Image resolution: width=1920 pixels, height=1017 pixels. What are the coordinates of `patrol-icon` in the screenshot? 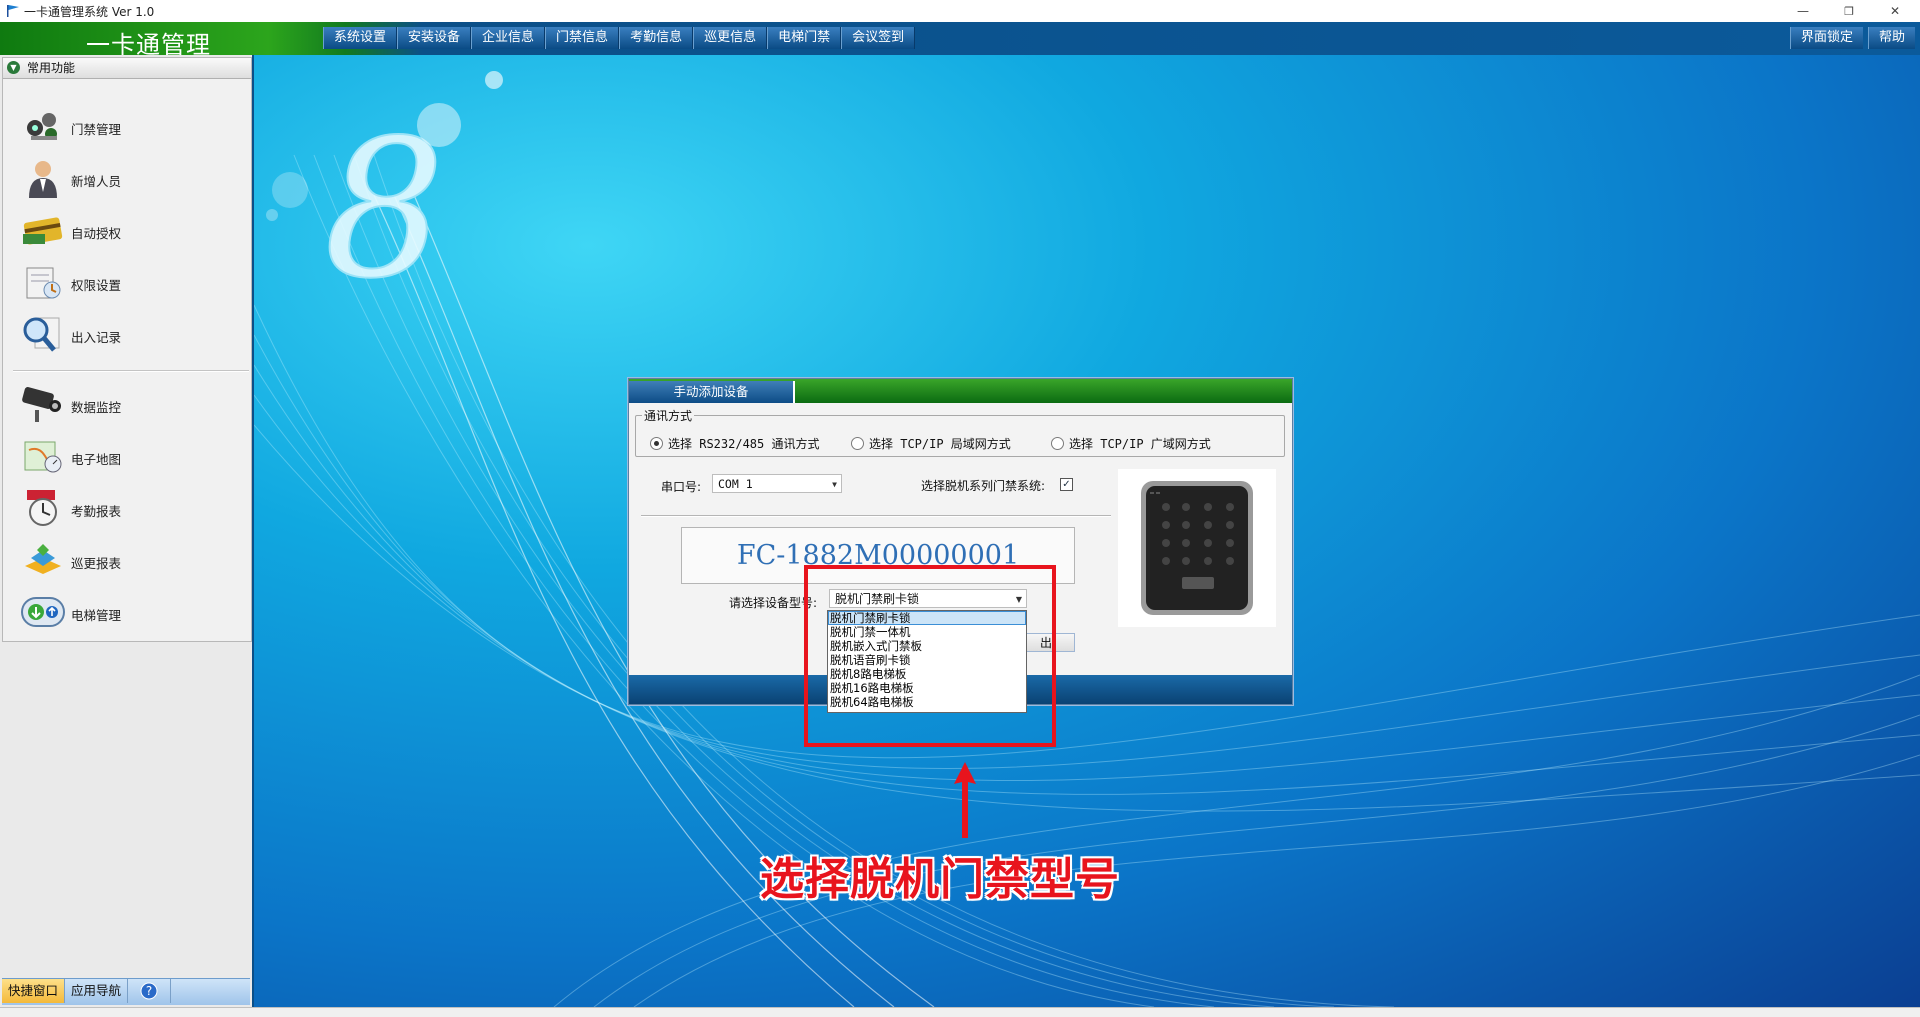 It's located at (43, 559).